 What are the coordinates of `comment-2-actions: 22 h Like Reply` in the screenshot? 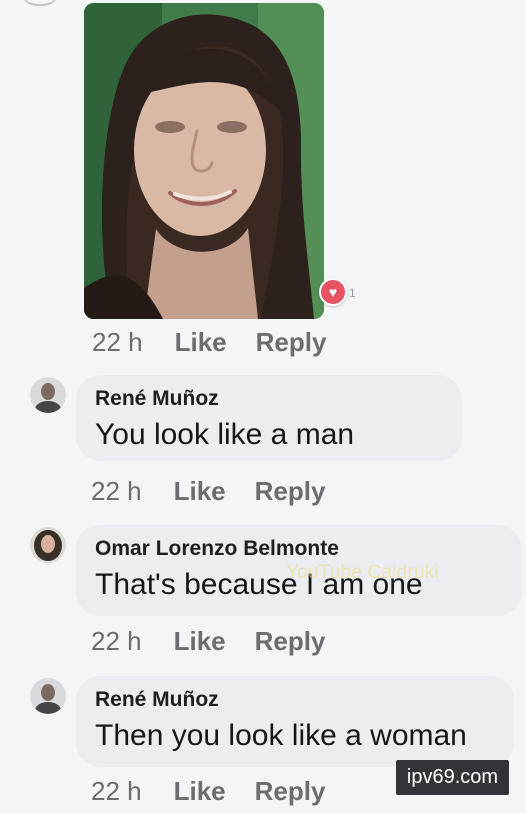 It's located at (222, 641).